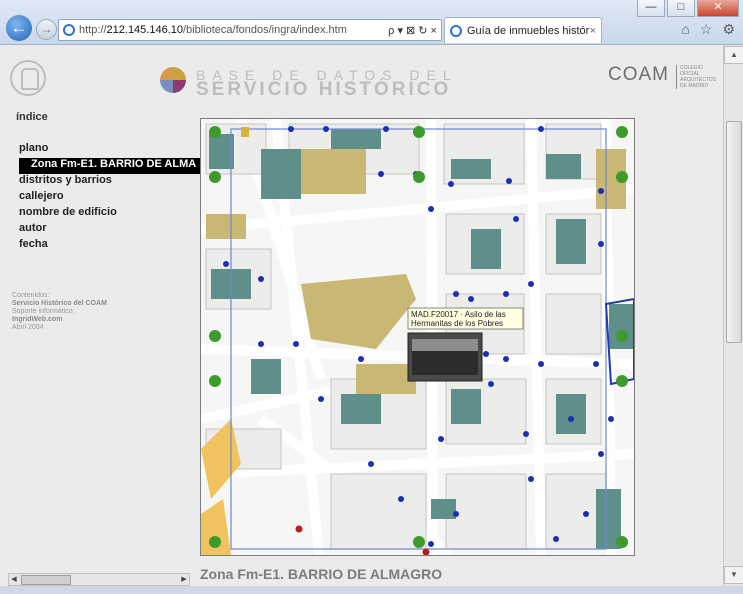  I want to click on settings-gear-icon: ⚙, so click(728, 29).